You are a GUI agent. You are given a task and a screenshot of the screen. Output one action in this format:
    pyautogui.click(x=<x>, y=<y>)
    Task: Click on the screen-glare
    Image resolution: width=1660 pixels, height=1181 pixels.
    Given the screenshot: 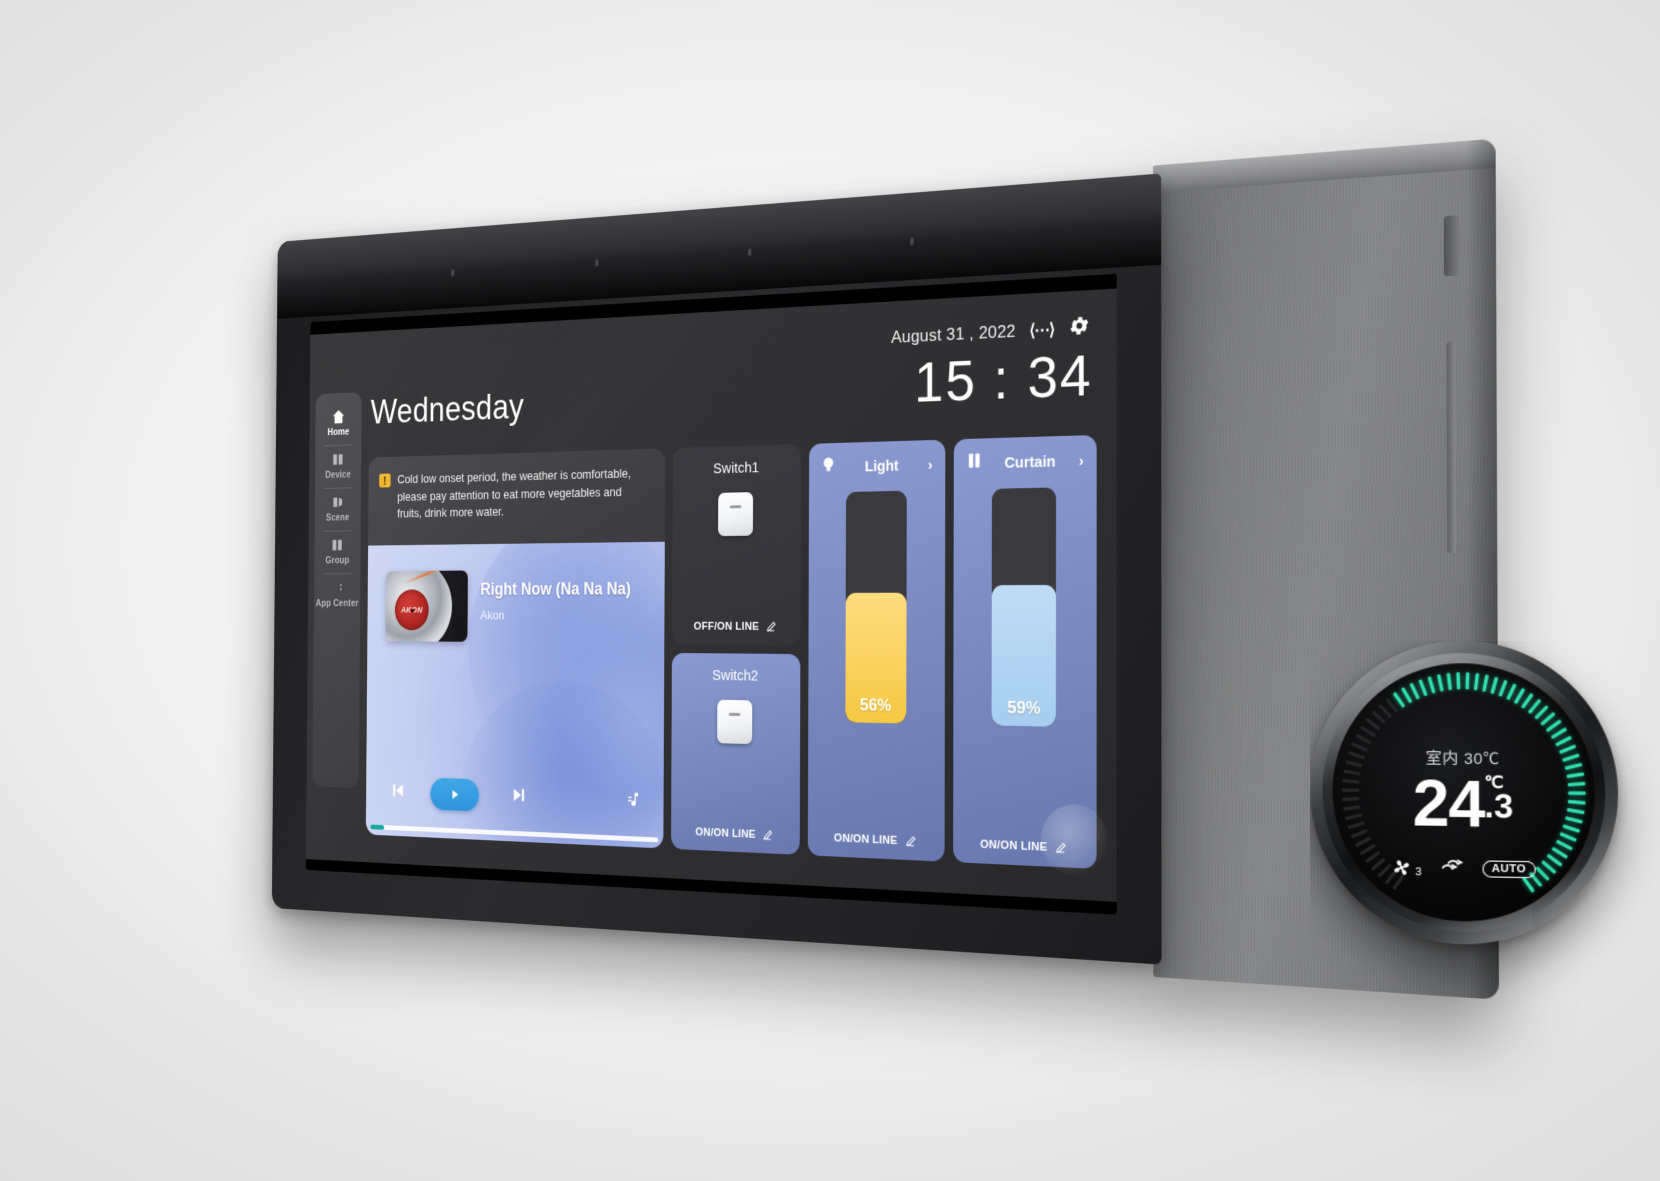 What is the action you would take?
    pyautogui.click(x=1075, y=841)
    